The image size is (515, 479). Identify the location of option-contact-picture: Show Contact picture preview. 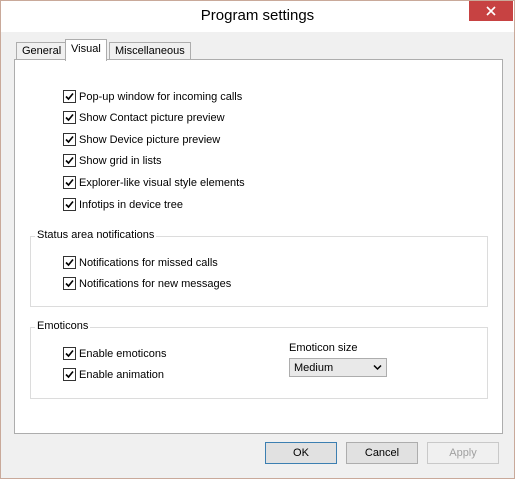
(144, 117).